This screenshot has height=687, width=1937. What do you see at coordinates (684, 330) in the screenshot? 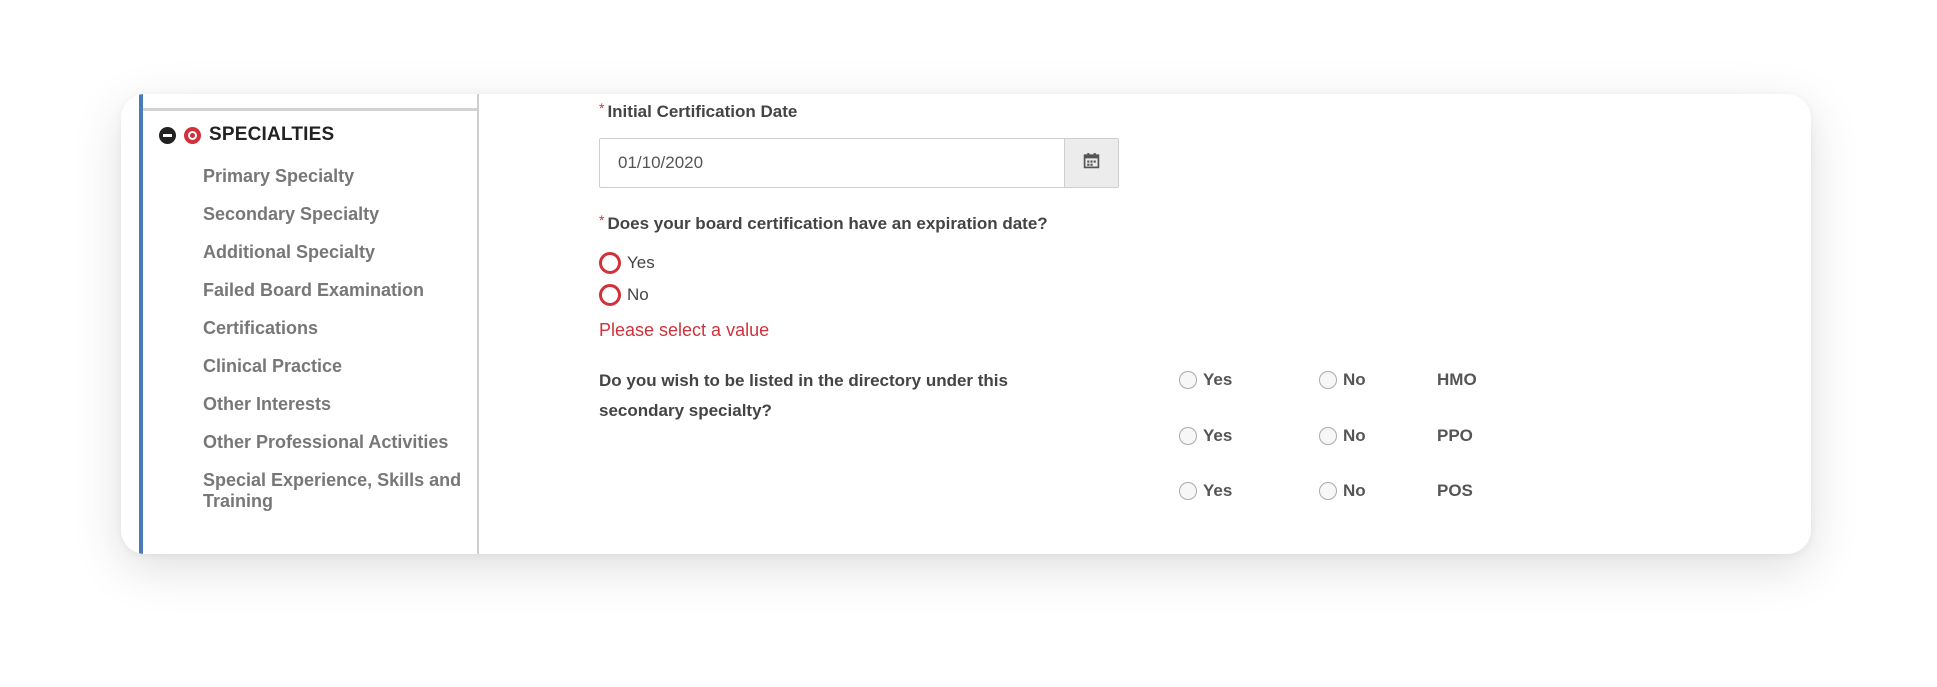
I see `validation-error: Please select a value` at bounding box center [684, 330].